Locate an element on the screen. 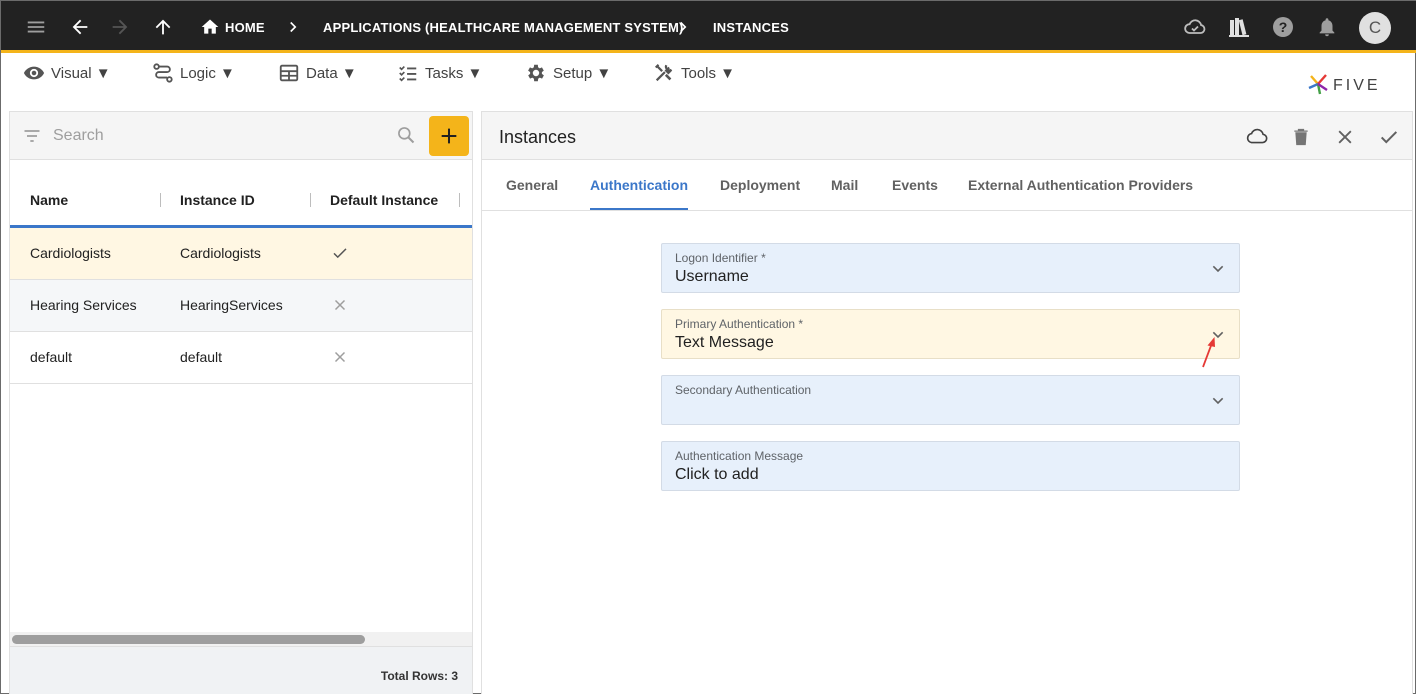 The width and height of the screenshot is (1416, 694). help-icon: ? is located at coordinates (1283, 27).